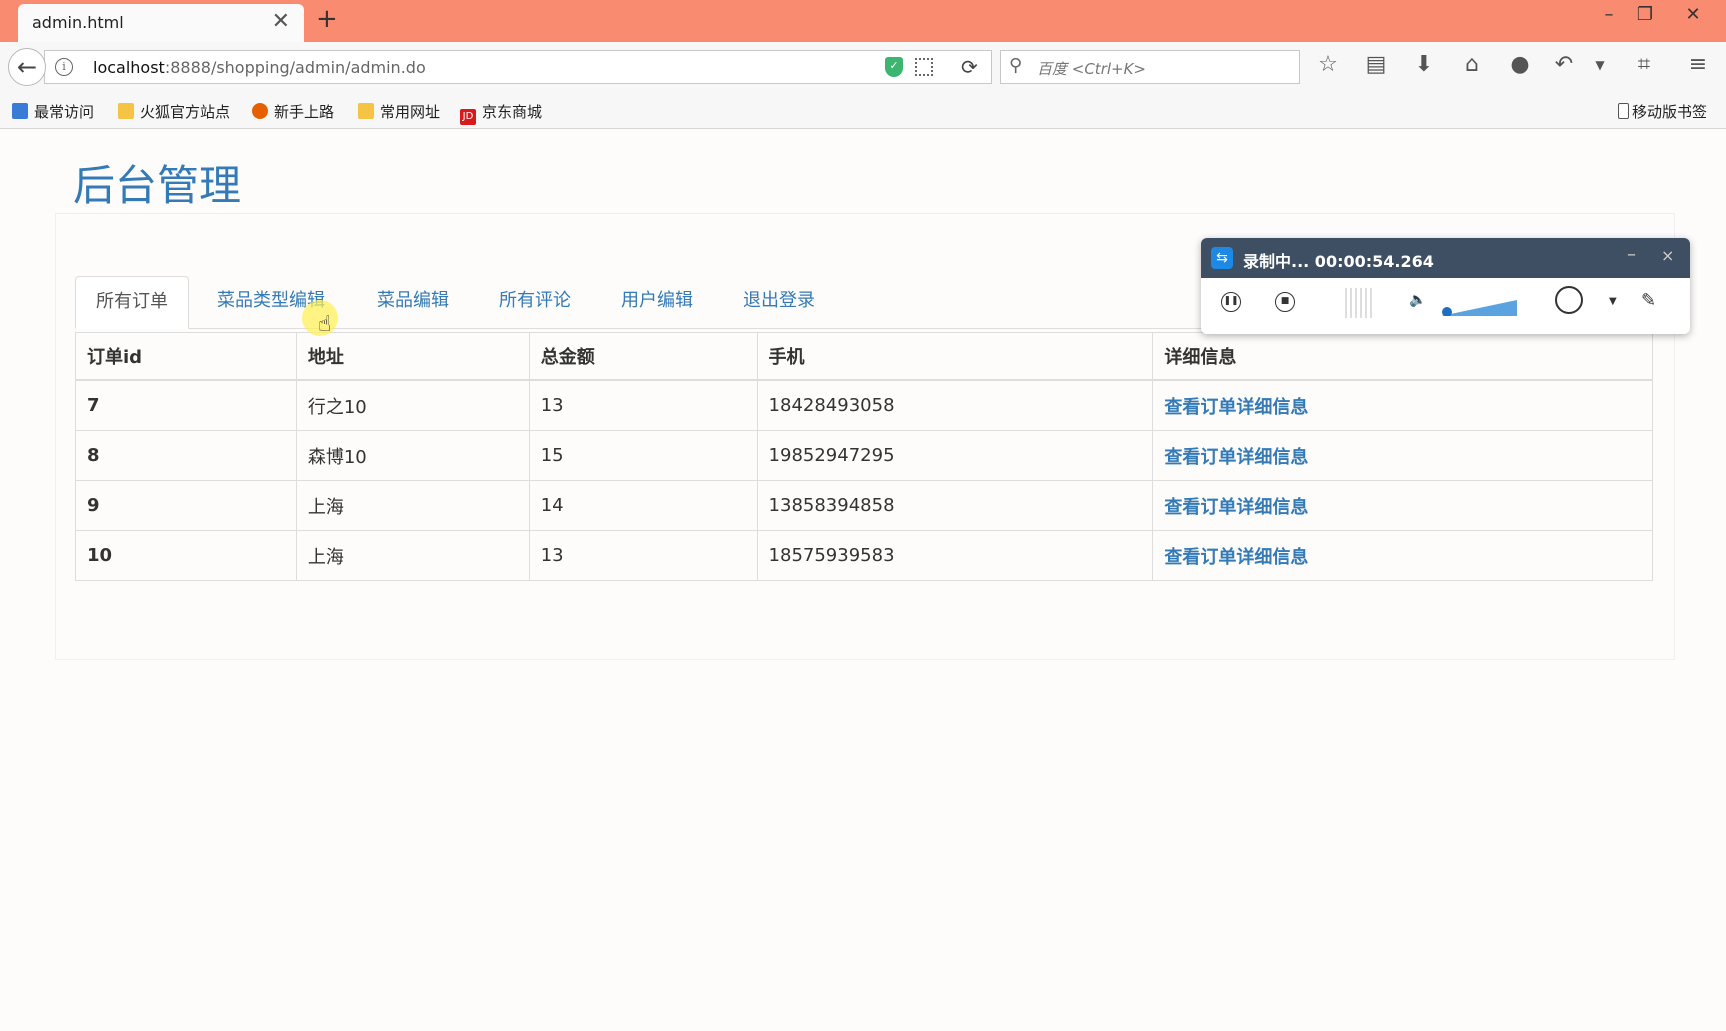 The height and width of the screenshot is (1031, 1726). I want to click on search-input: ⚲ 百度 <Ctrl+K>, so click(1150, 67).